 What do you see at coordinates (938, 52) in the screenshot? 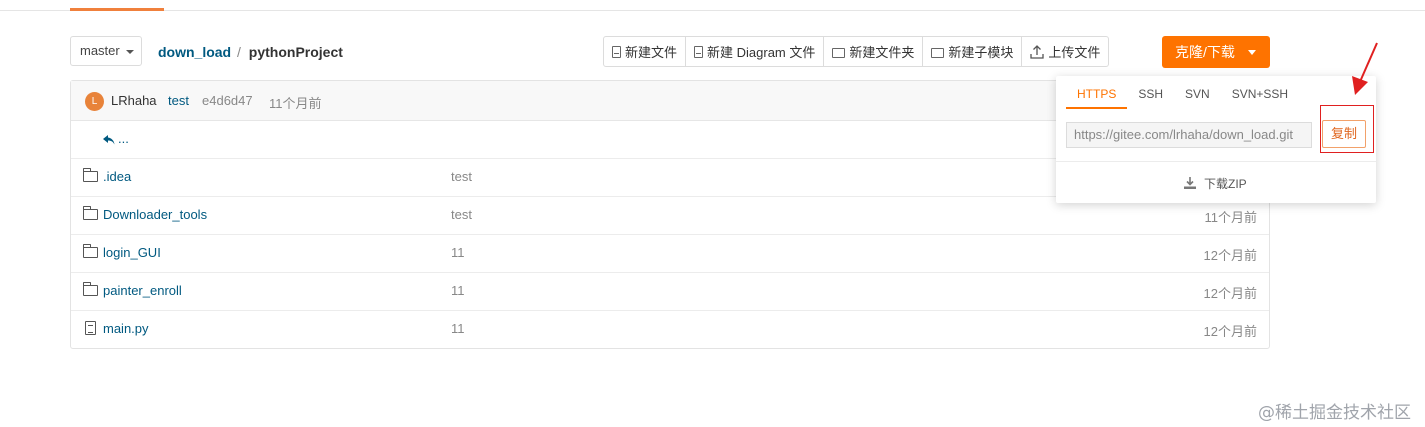
I see `folder-link-icon` at bounding box center [938, 52].